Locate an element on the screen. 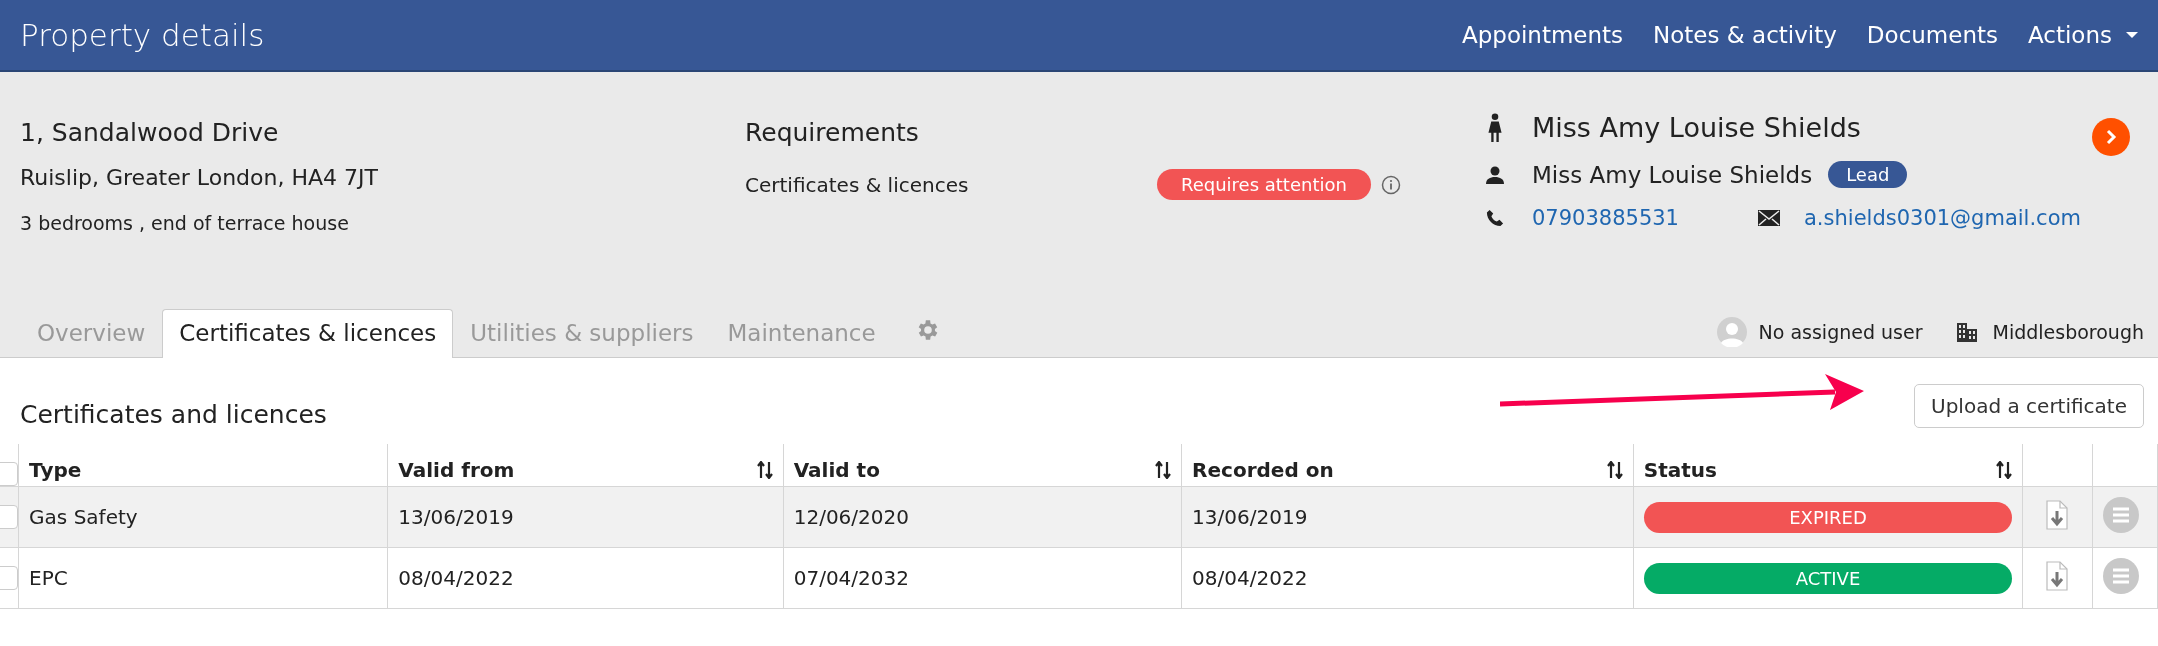 The image size is (2158, 646). requirements-title: Requirements is located at coordinates (832, 132).